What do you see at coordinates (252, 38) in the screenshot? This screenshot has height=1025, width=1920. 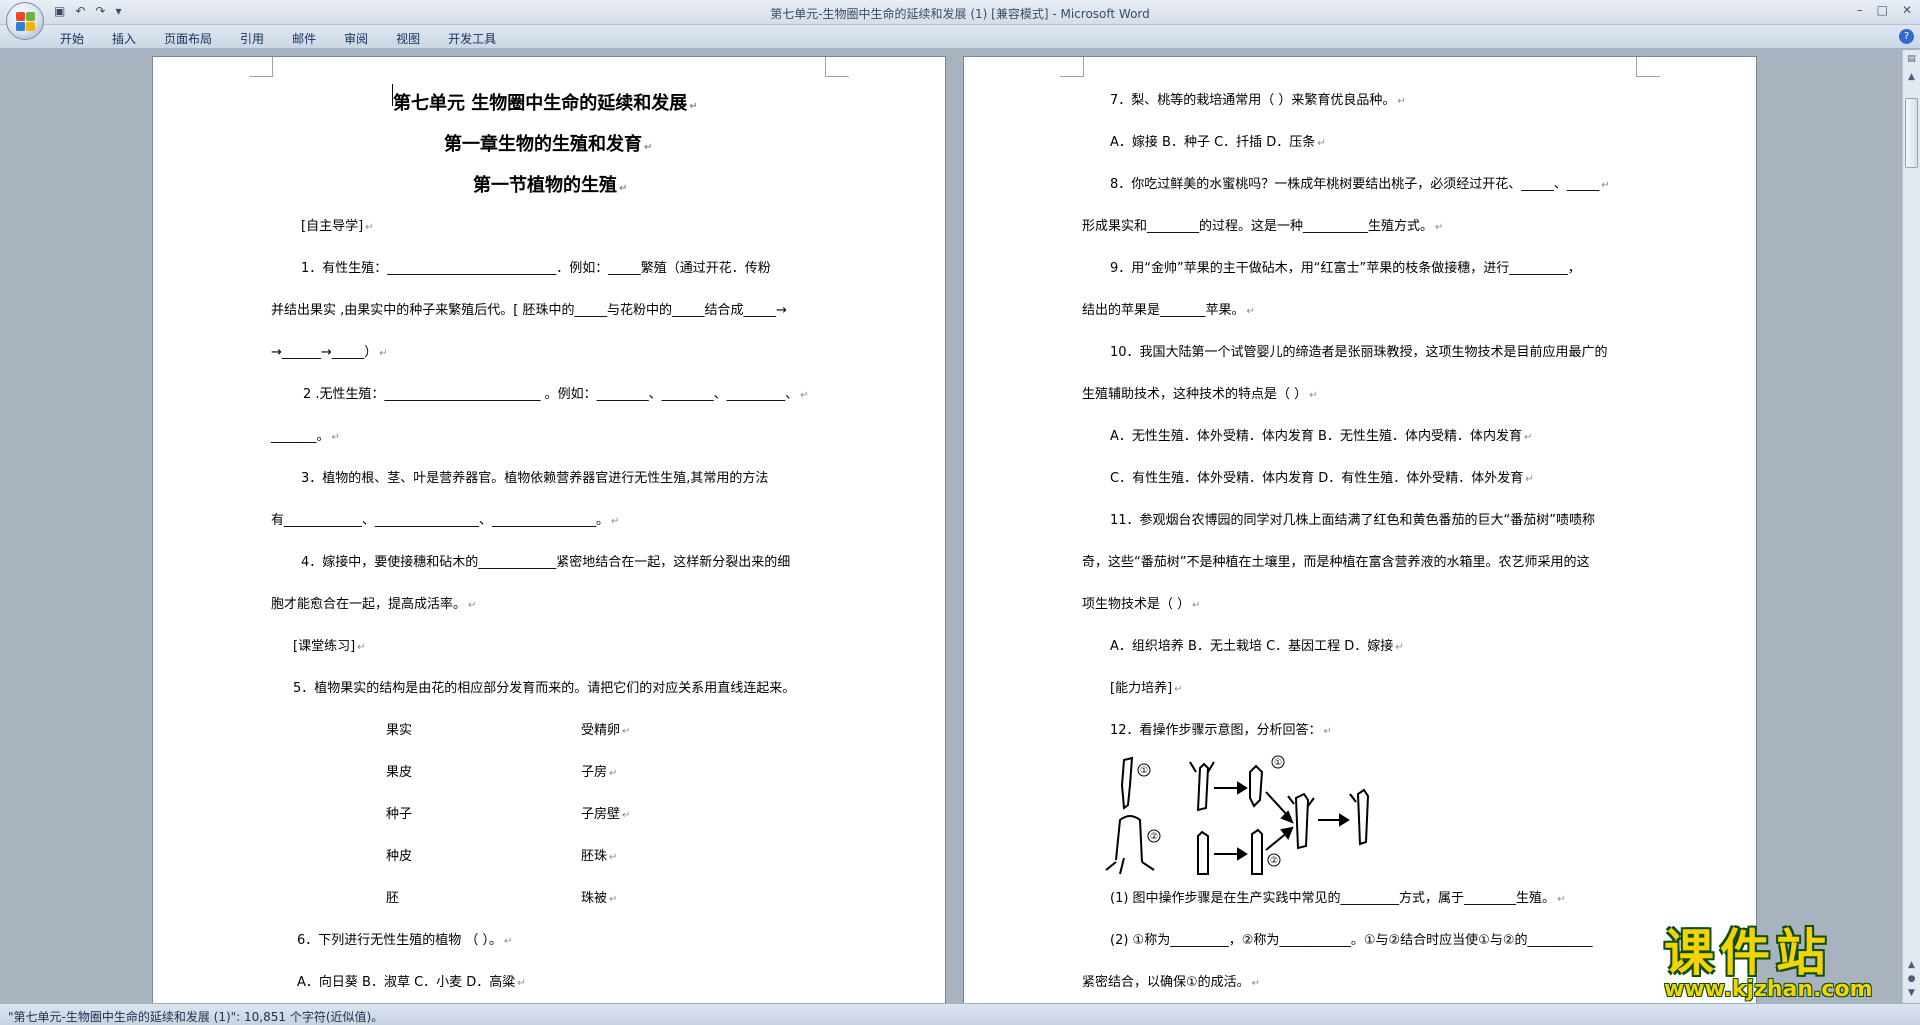 I see `tab-references: 引用` at bounding box center [252, 38].